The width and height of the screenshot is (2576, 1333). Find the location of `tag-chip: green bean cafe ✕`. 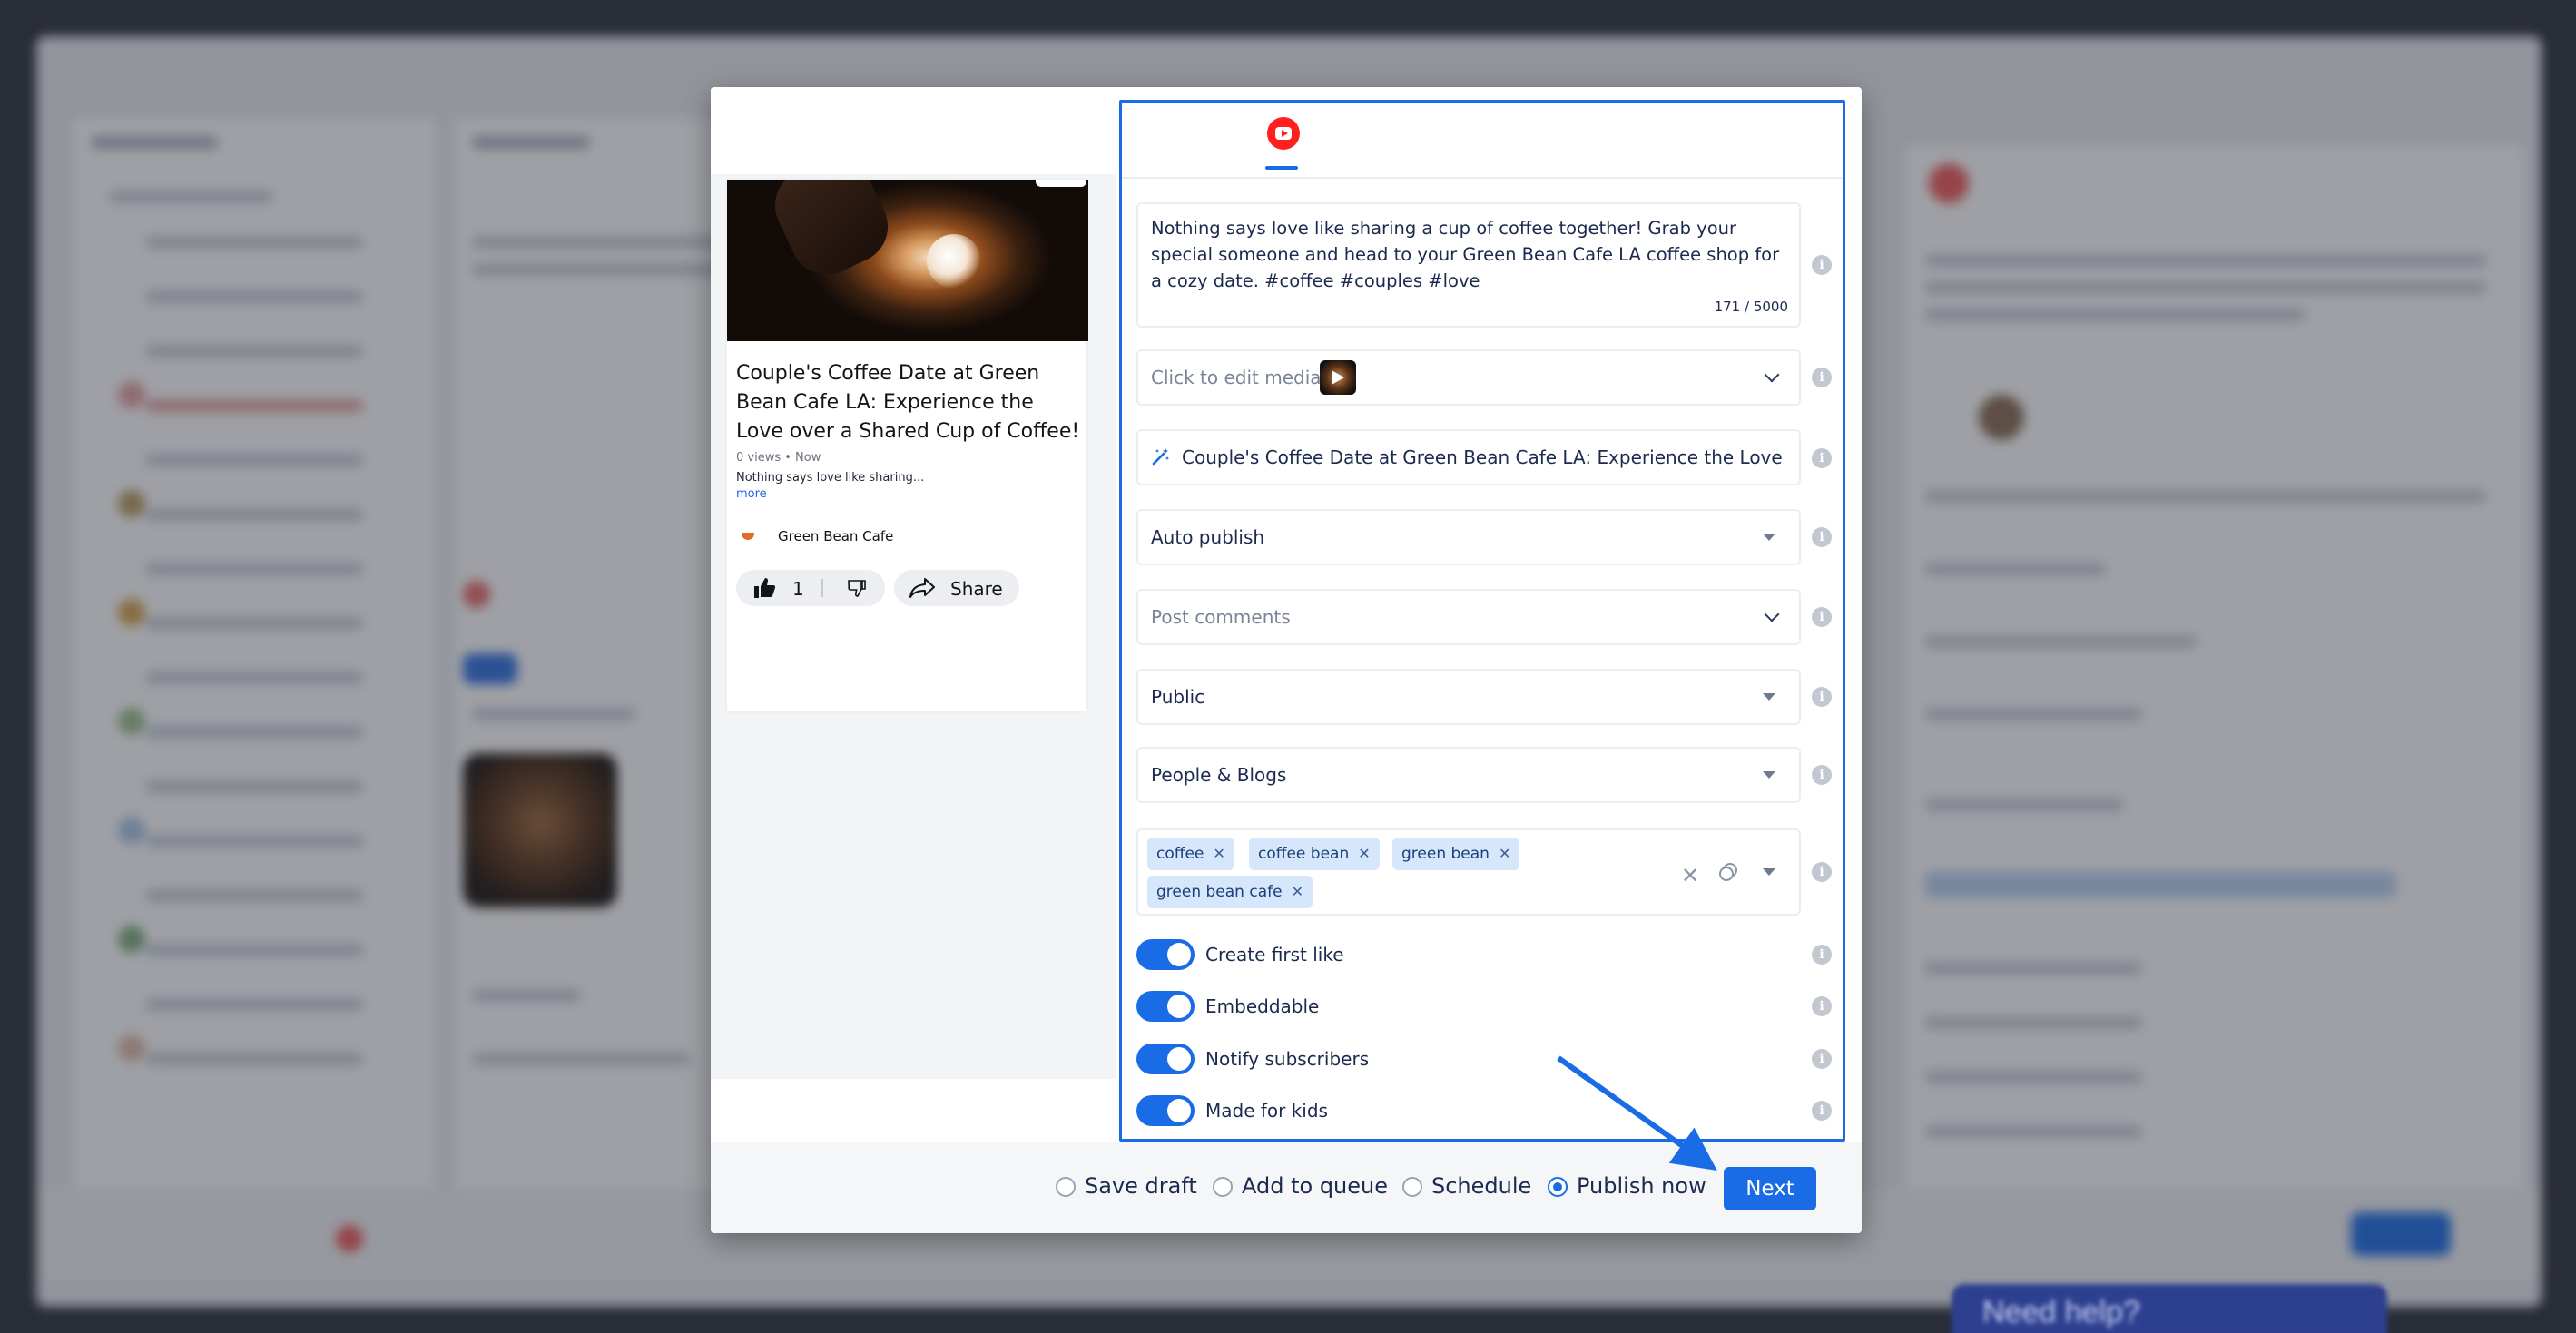

tag-chip: green bean cafe ✕ is located at coordinates (1230, 892).